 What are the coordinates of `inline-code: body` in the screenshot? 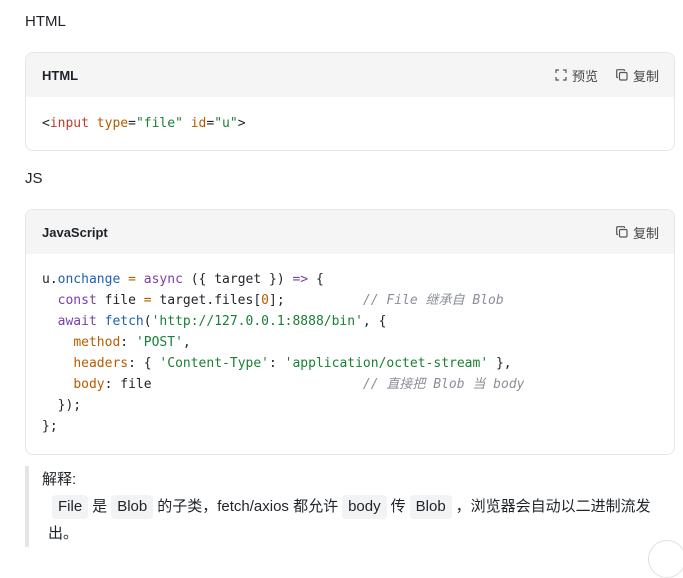 It's located at (364, 507).